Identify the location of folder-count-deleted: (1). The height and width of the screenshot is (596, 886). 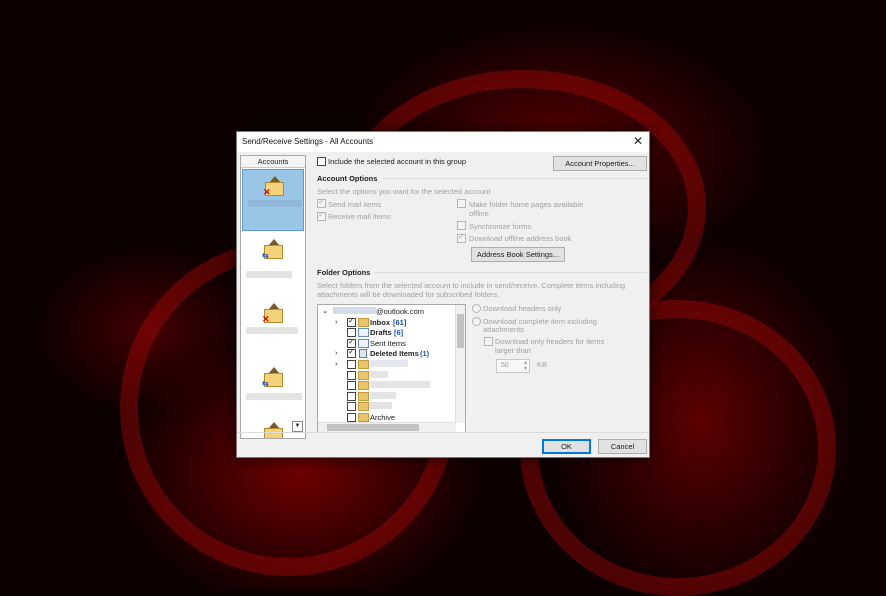
(425, 353).